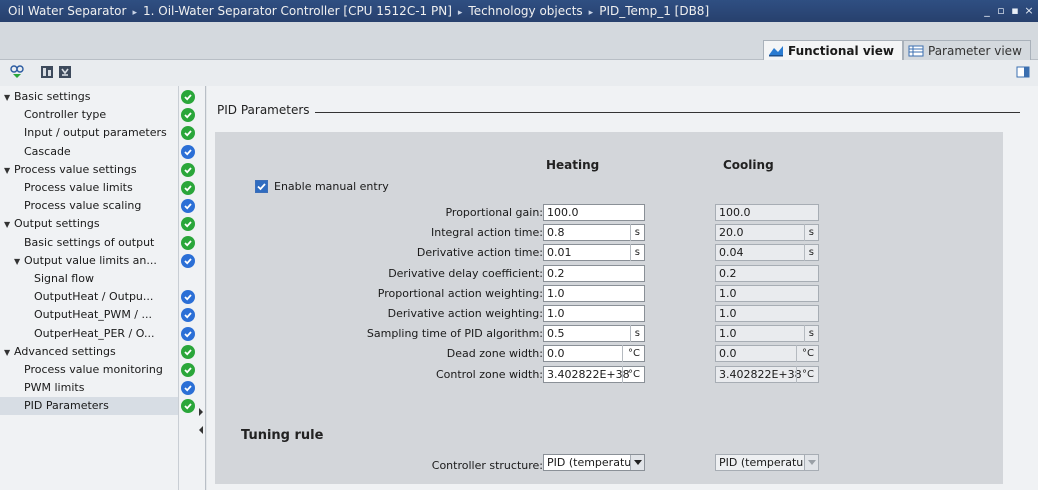  Describe the element at coordinates (65, 115) in the screenshot. I see `tree-item-label: Controller type` at that location.